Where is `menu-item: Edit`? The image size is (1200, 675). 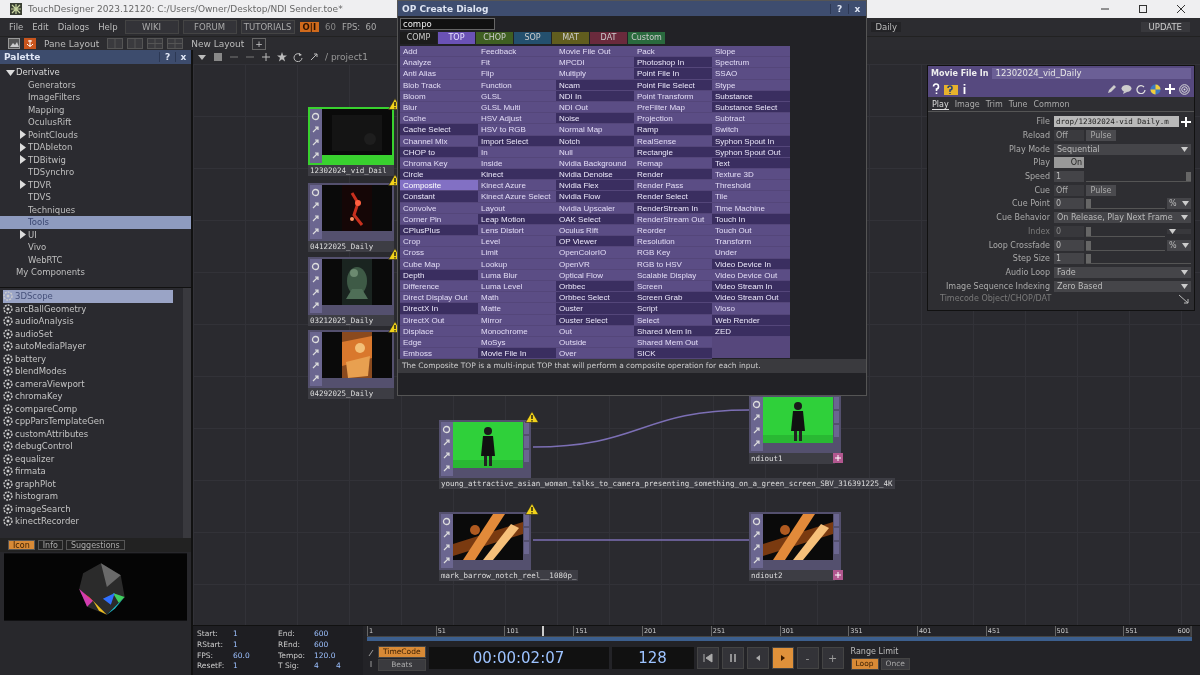 menu-item: Edit is located at coordinates (40, 27).